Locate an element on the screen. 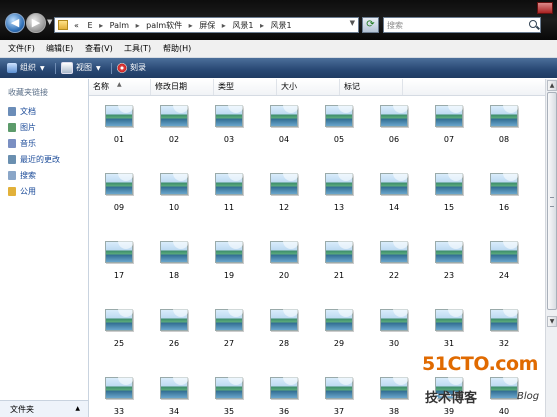 The height and width of the screenshot is (417, 557). column-name: 名称 ▲ is located at coordinates (120, 87).